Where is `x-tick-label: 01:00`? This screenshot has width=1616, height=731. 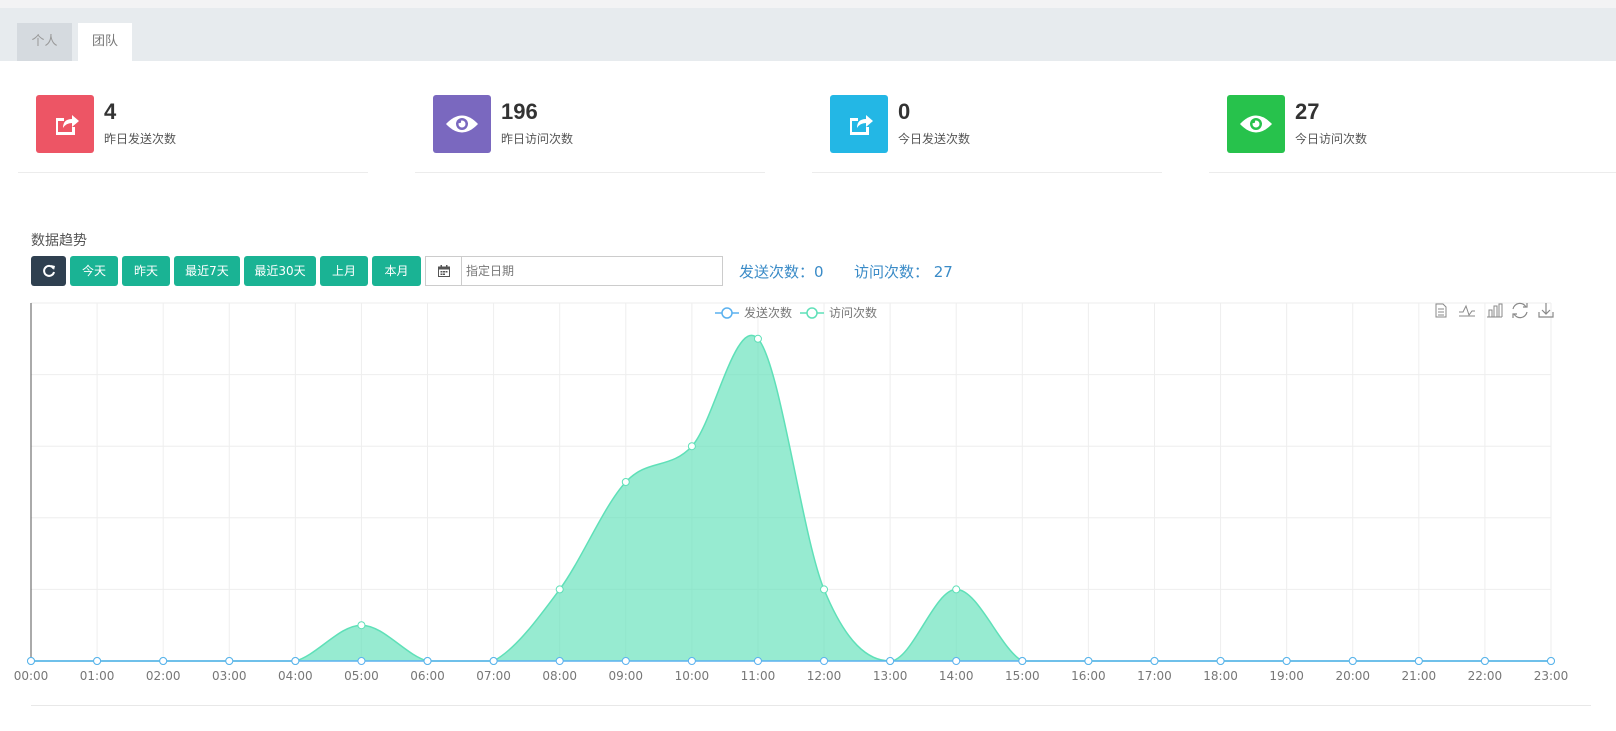 x-tick-label: 01:00 is located at coordinates (97, 676).